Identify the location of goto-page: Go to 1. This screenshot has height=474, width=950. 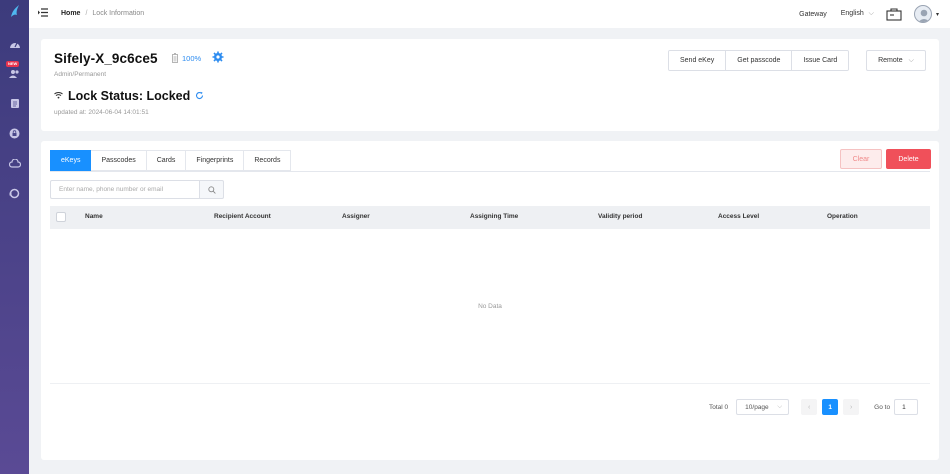
(896, 407).